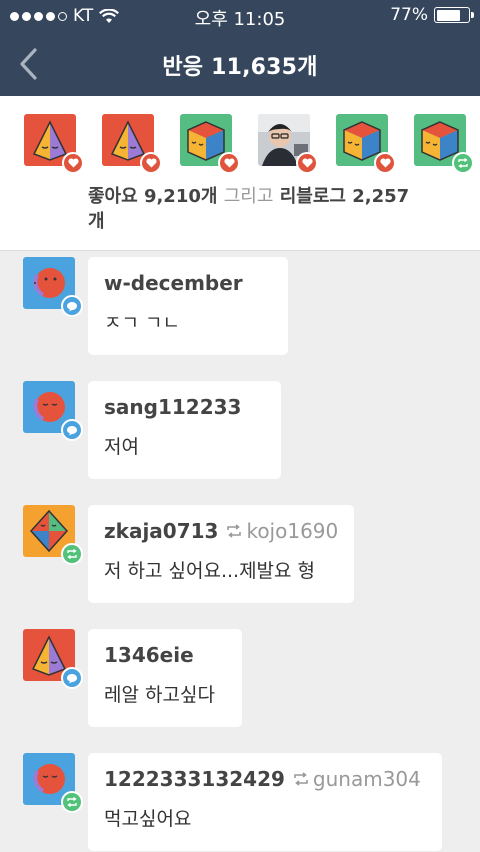 This screenshot has width=480, height=852. I want to click on note-username: 1346eie, so click(149, 655).